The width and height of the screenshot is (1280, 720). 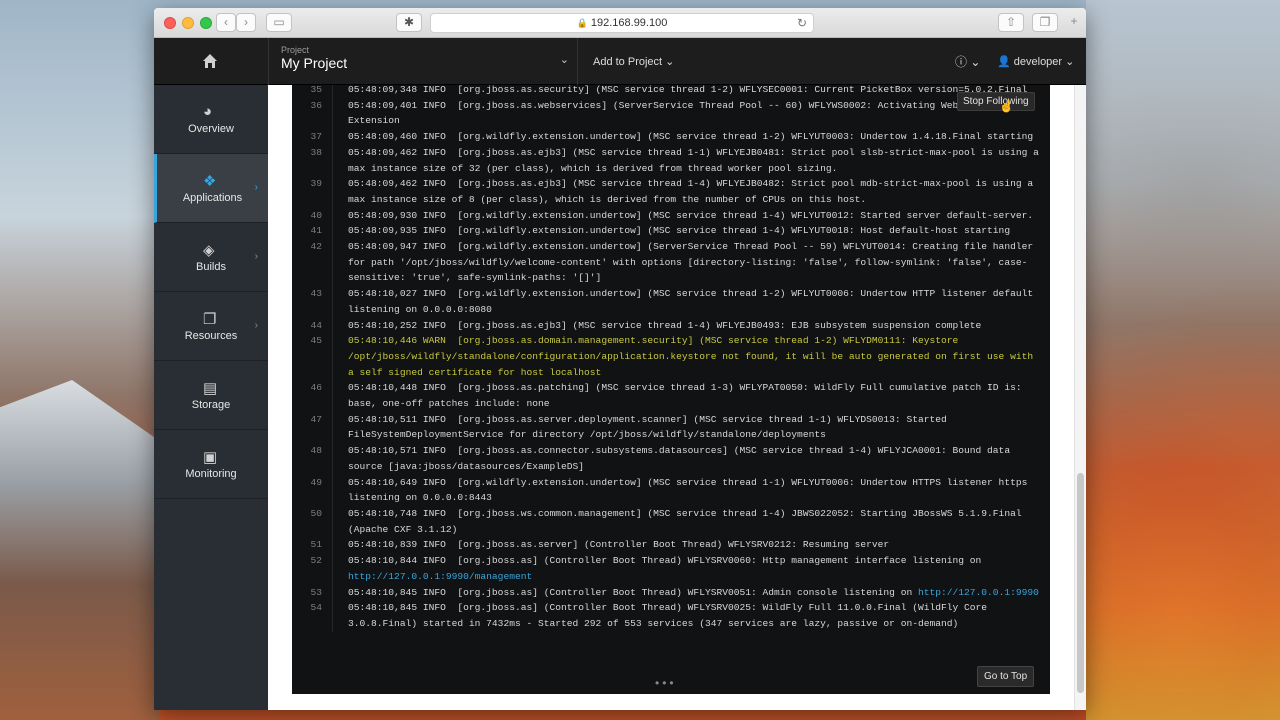 What do you see at coordinates (802, 23) in the screenshot?
I see `reload-icon: ↻` at bounding box center [802, 23].